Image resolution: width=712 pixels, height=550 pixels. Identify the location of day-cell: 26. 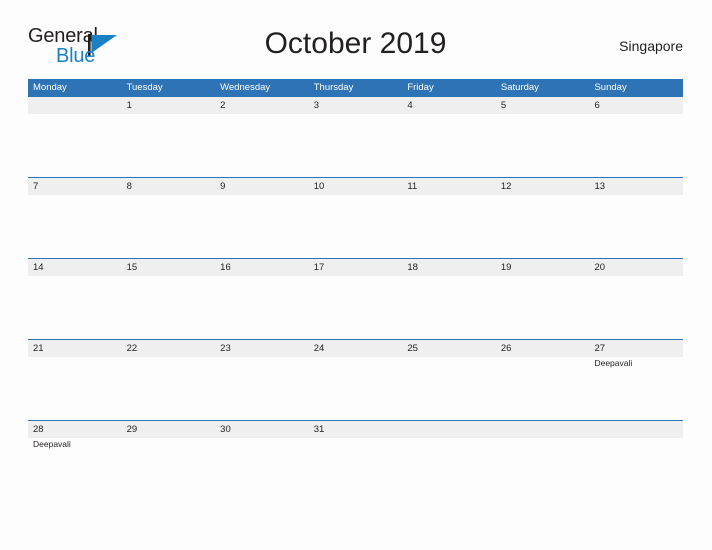
(542, 380).